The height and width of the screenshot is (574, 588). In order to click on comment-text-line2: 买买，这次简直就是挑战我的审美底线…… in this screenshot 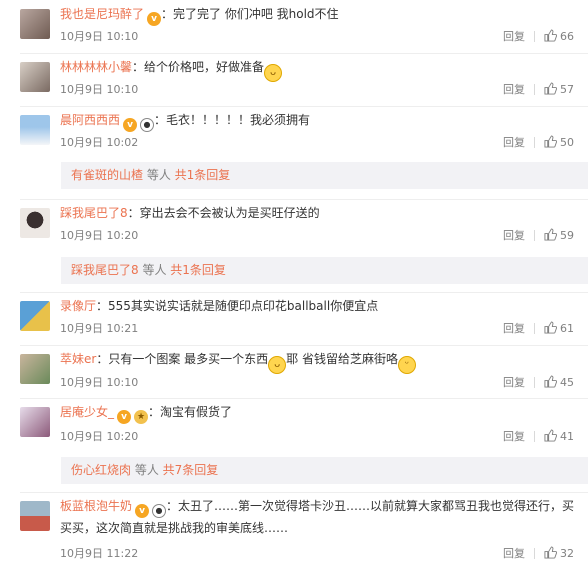, I will do `click(174, 528)`.